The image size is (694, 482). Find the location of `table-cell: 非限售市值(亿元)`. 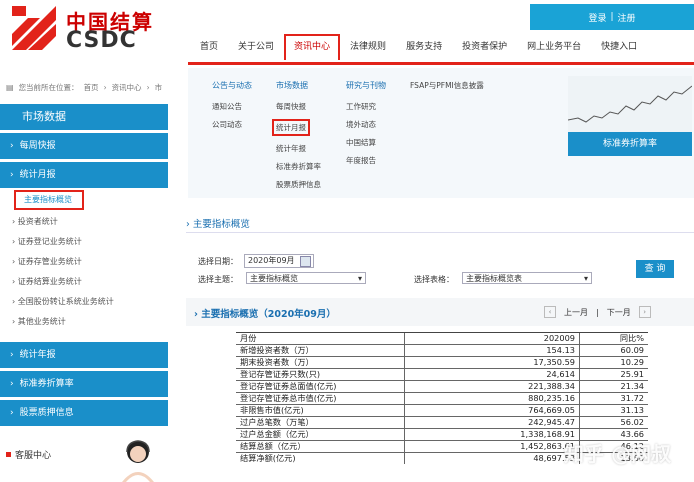

table-cell: 非限售市值(亿元) is located at coordinates (320, 410).